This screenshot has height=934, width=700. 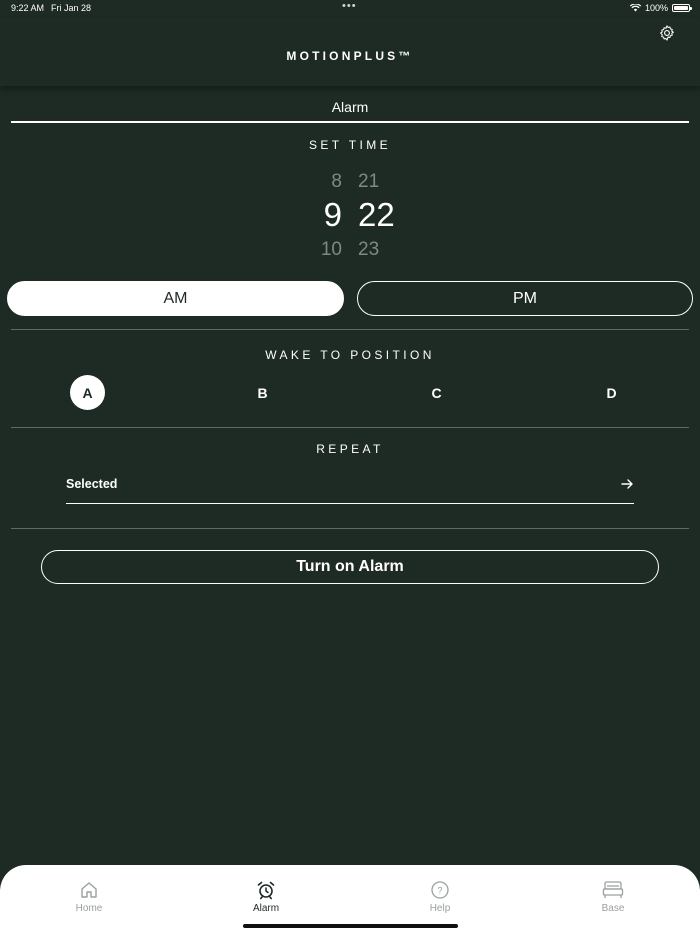 What do you see at coordinates (87, 392) in the screenshot?
I see `position-a-button: A` at bounding box center [87, 392].